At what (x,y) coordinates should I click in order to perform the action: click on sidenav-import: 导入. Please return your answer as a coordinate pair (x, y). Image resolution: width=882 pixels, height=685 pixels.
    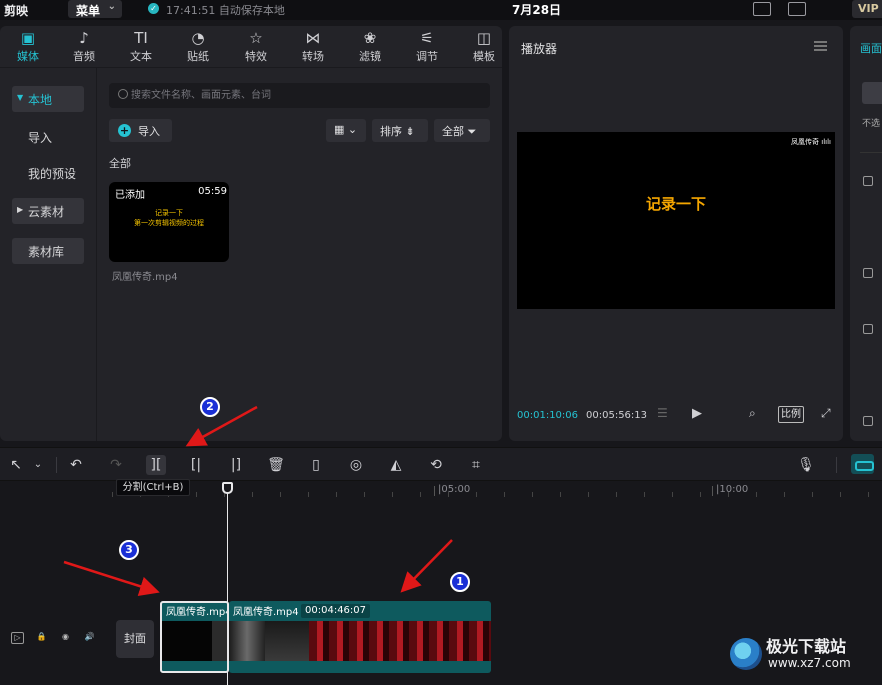
    Looking at the image, I should click on (48, 137).